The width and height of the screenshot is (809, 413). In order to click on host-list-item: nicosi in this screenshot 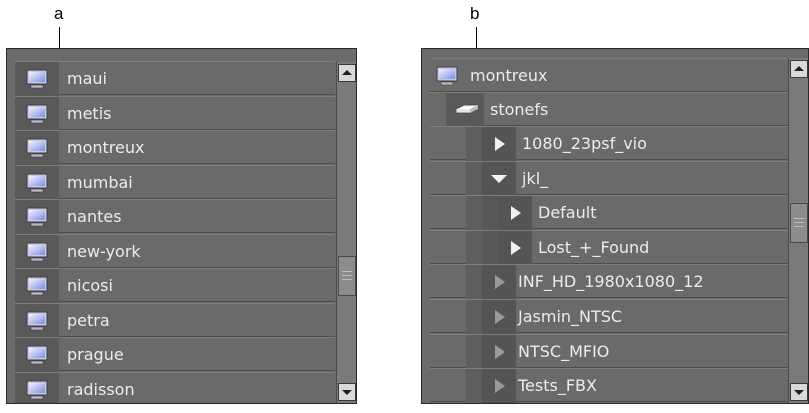, I will do `click(175, 285)`.